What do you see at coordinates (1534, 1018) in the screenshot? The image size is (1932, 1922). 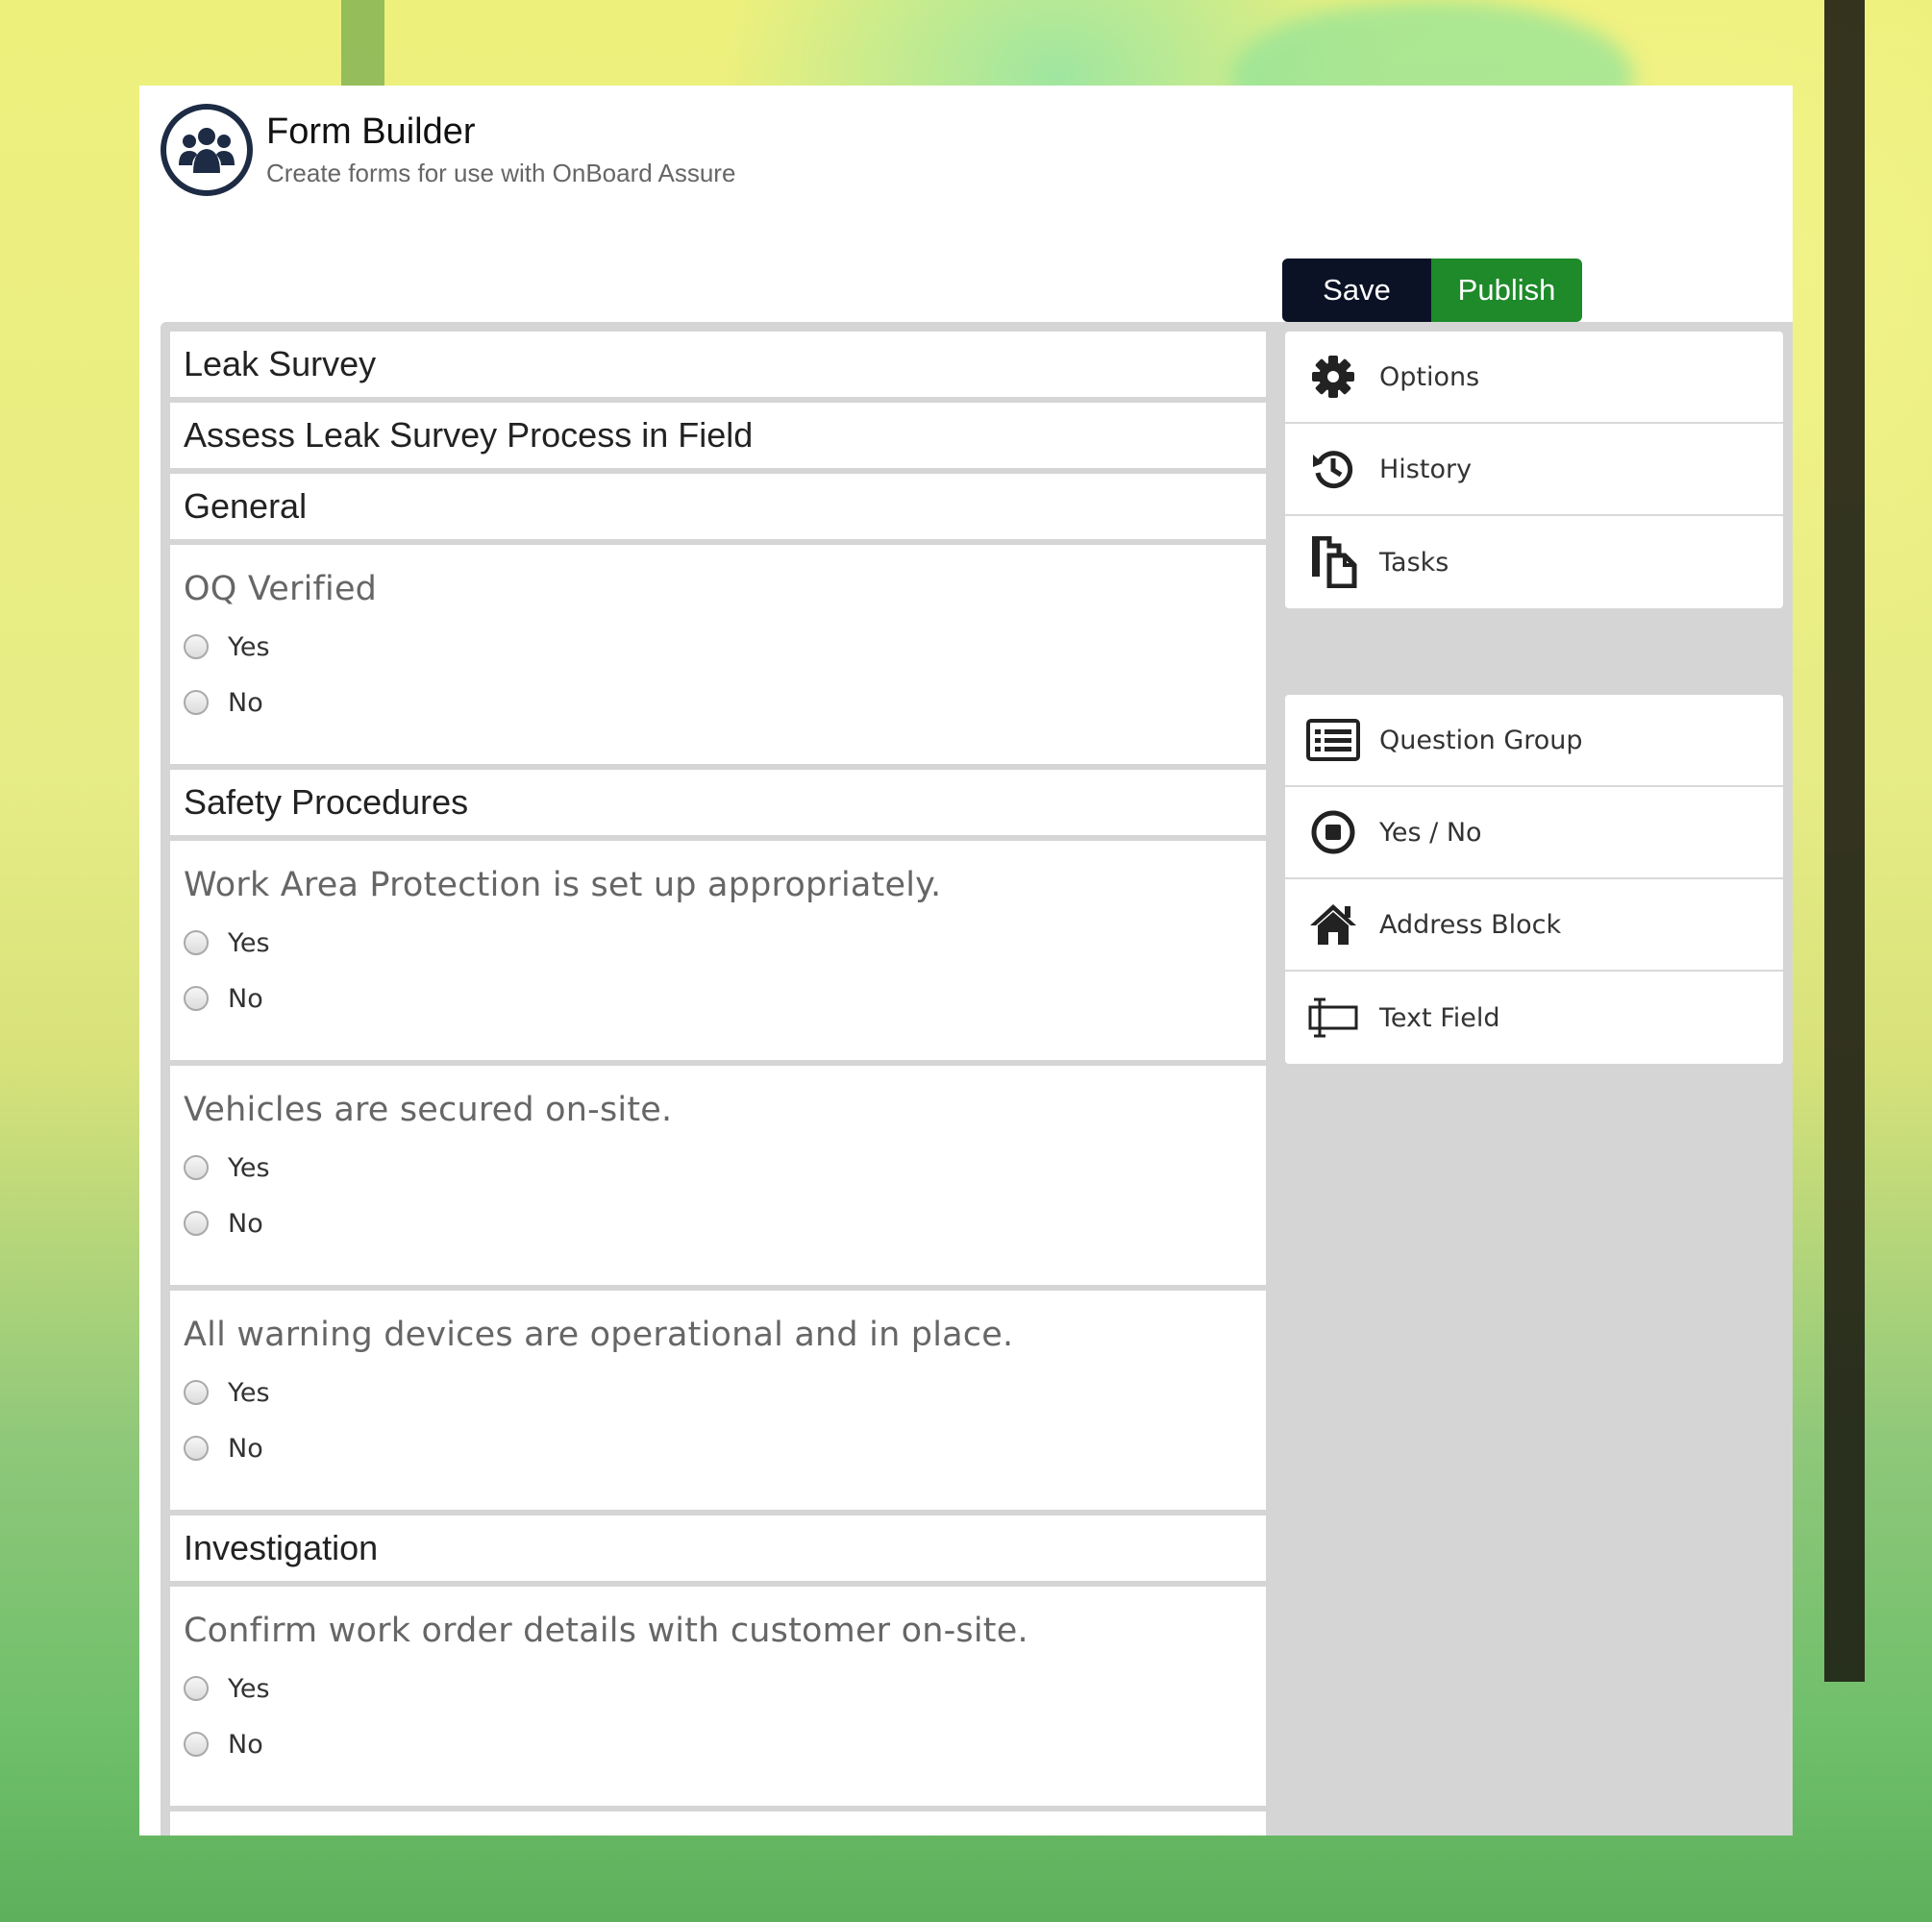 I see `component-text-field: Text Field` at bounding box center [1534, 1018].